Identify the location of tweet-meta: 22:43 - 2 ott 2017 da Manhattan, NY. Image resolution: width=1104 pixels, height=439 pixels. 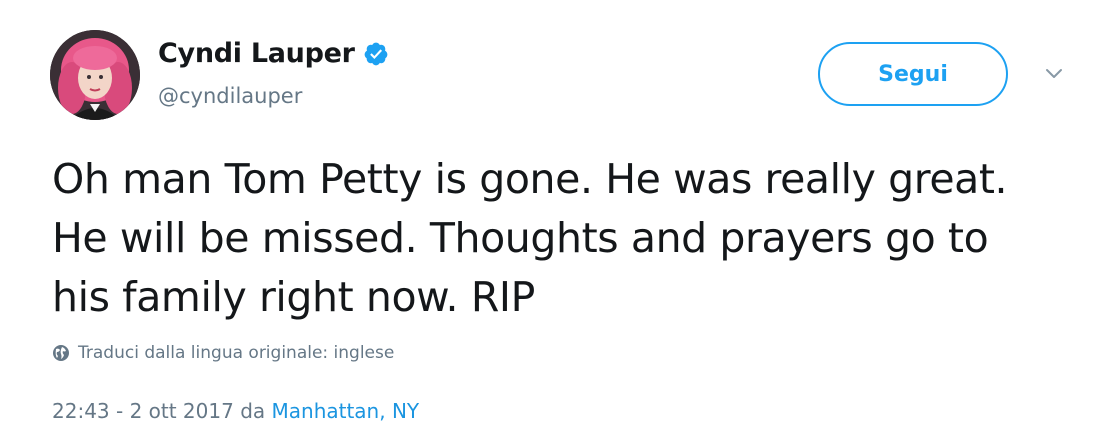
(235, 411).